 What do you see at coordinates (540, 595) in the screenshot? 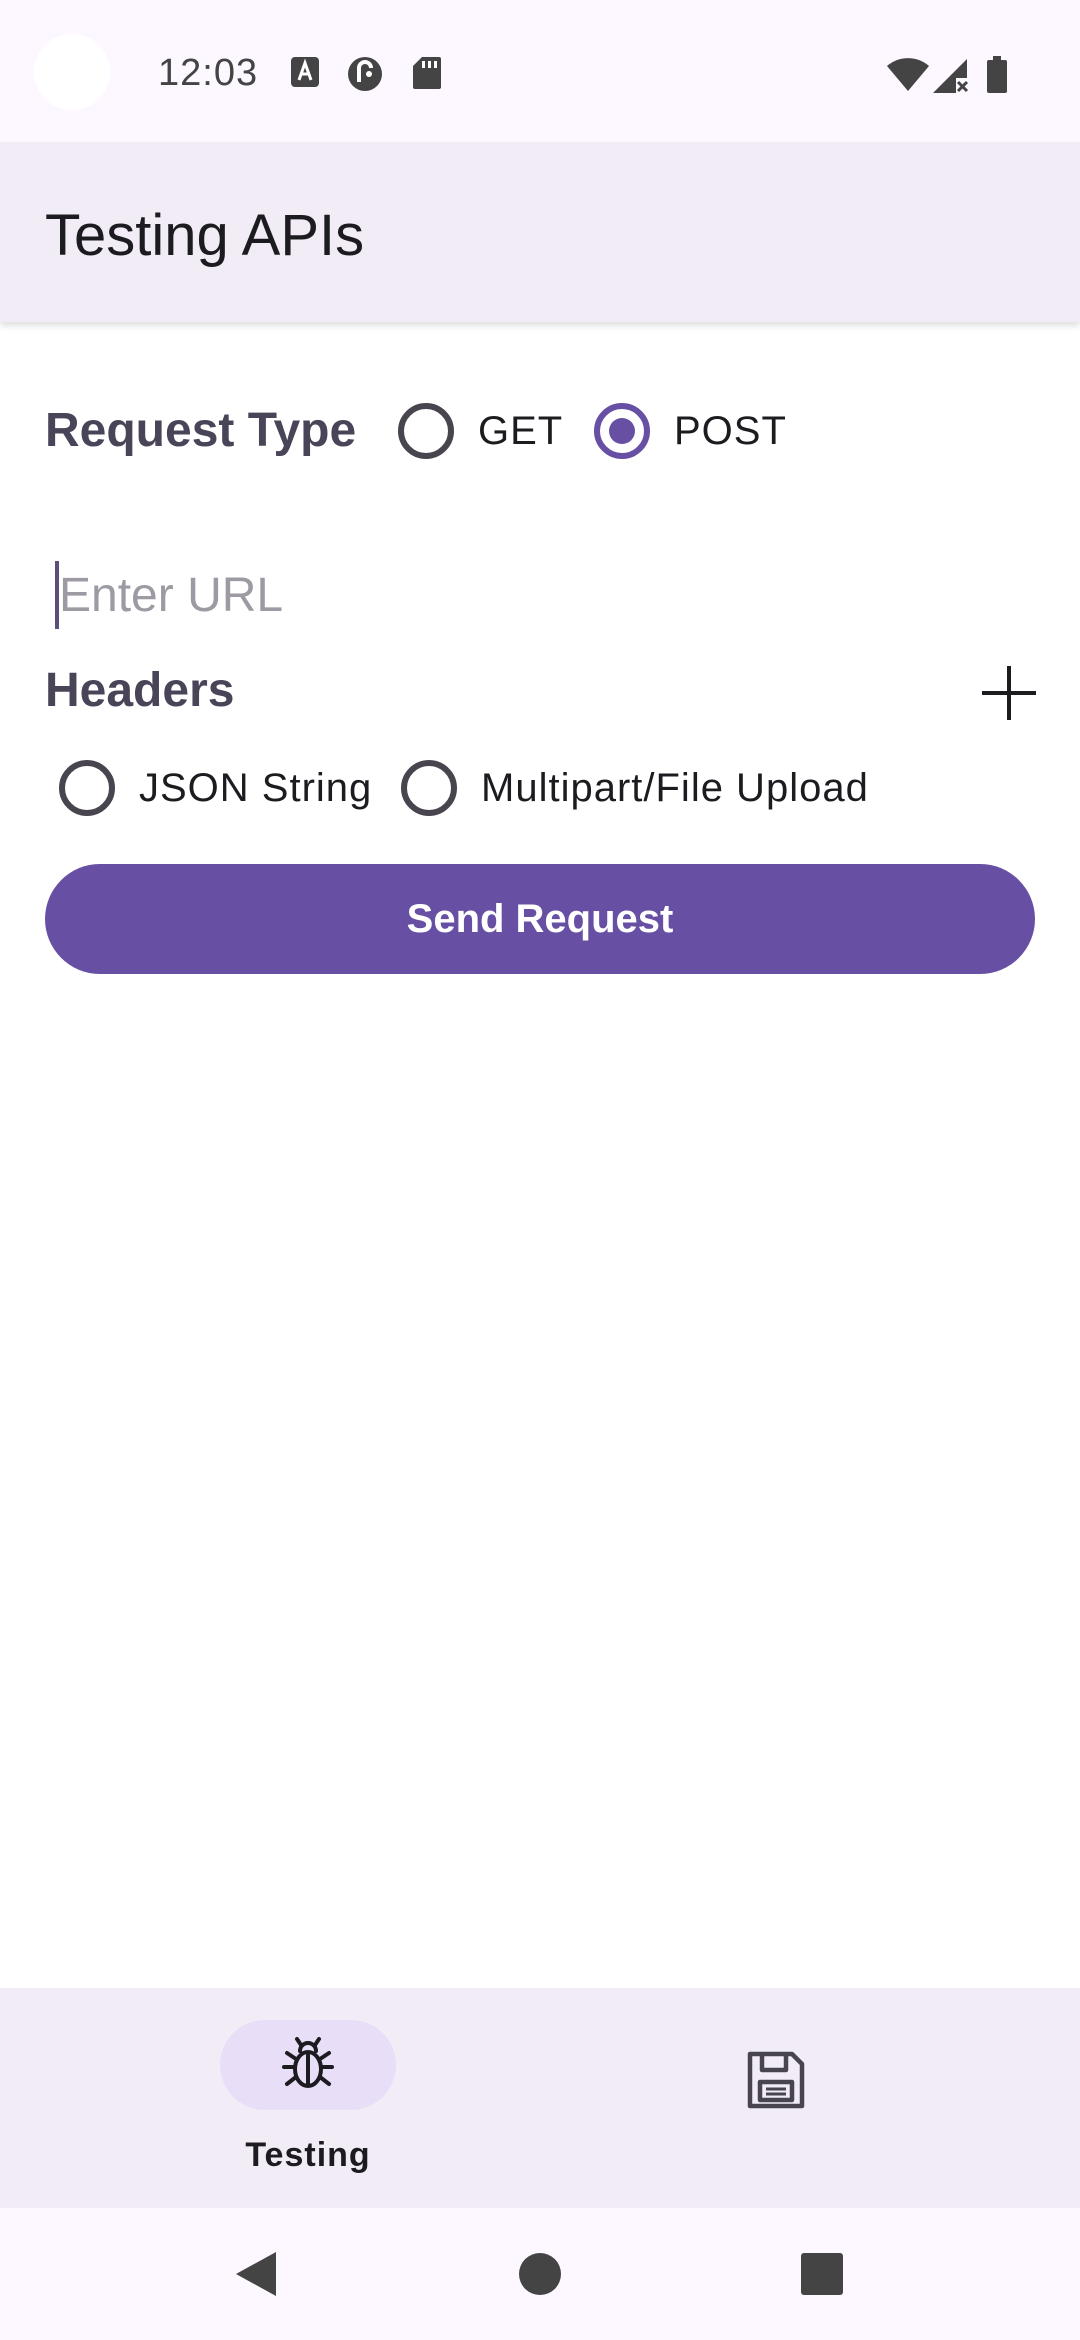
I see `url-input: Enter URL` at bounding box center [540, 595].